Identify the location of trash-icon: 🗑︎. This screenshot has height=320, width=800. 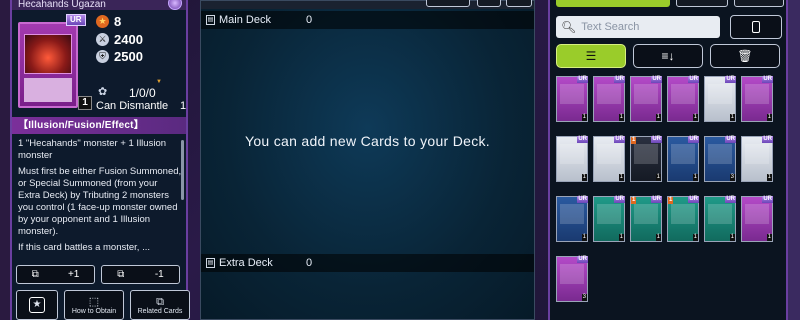
(745, 56).